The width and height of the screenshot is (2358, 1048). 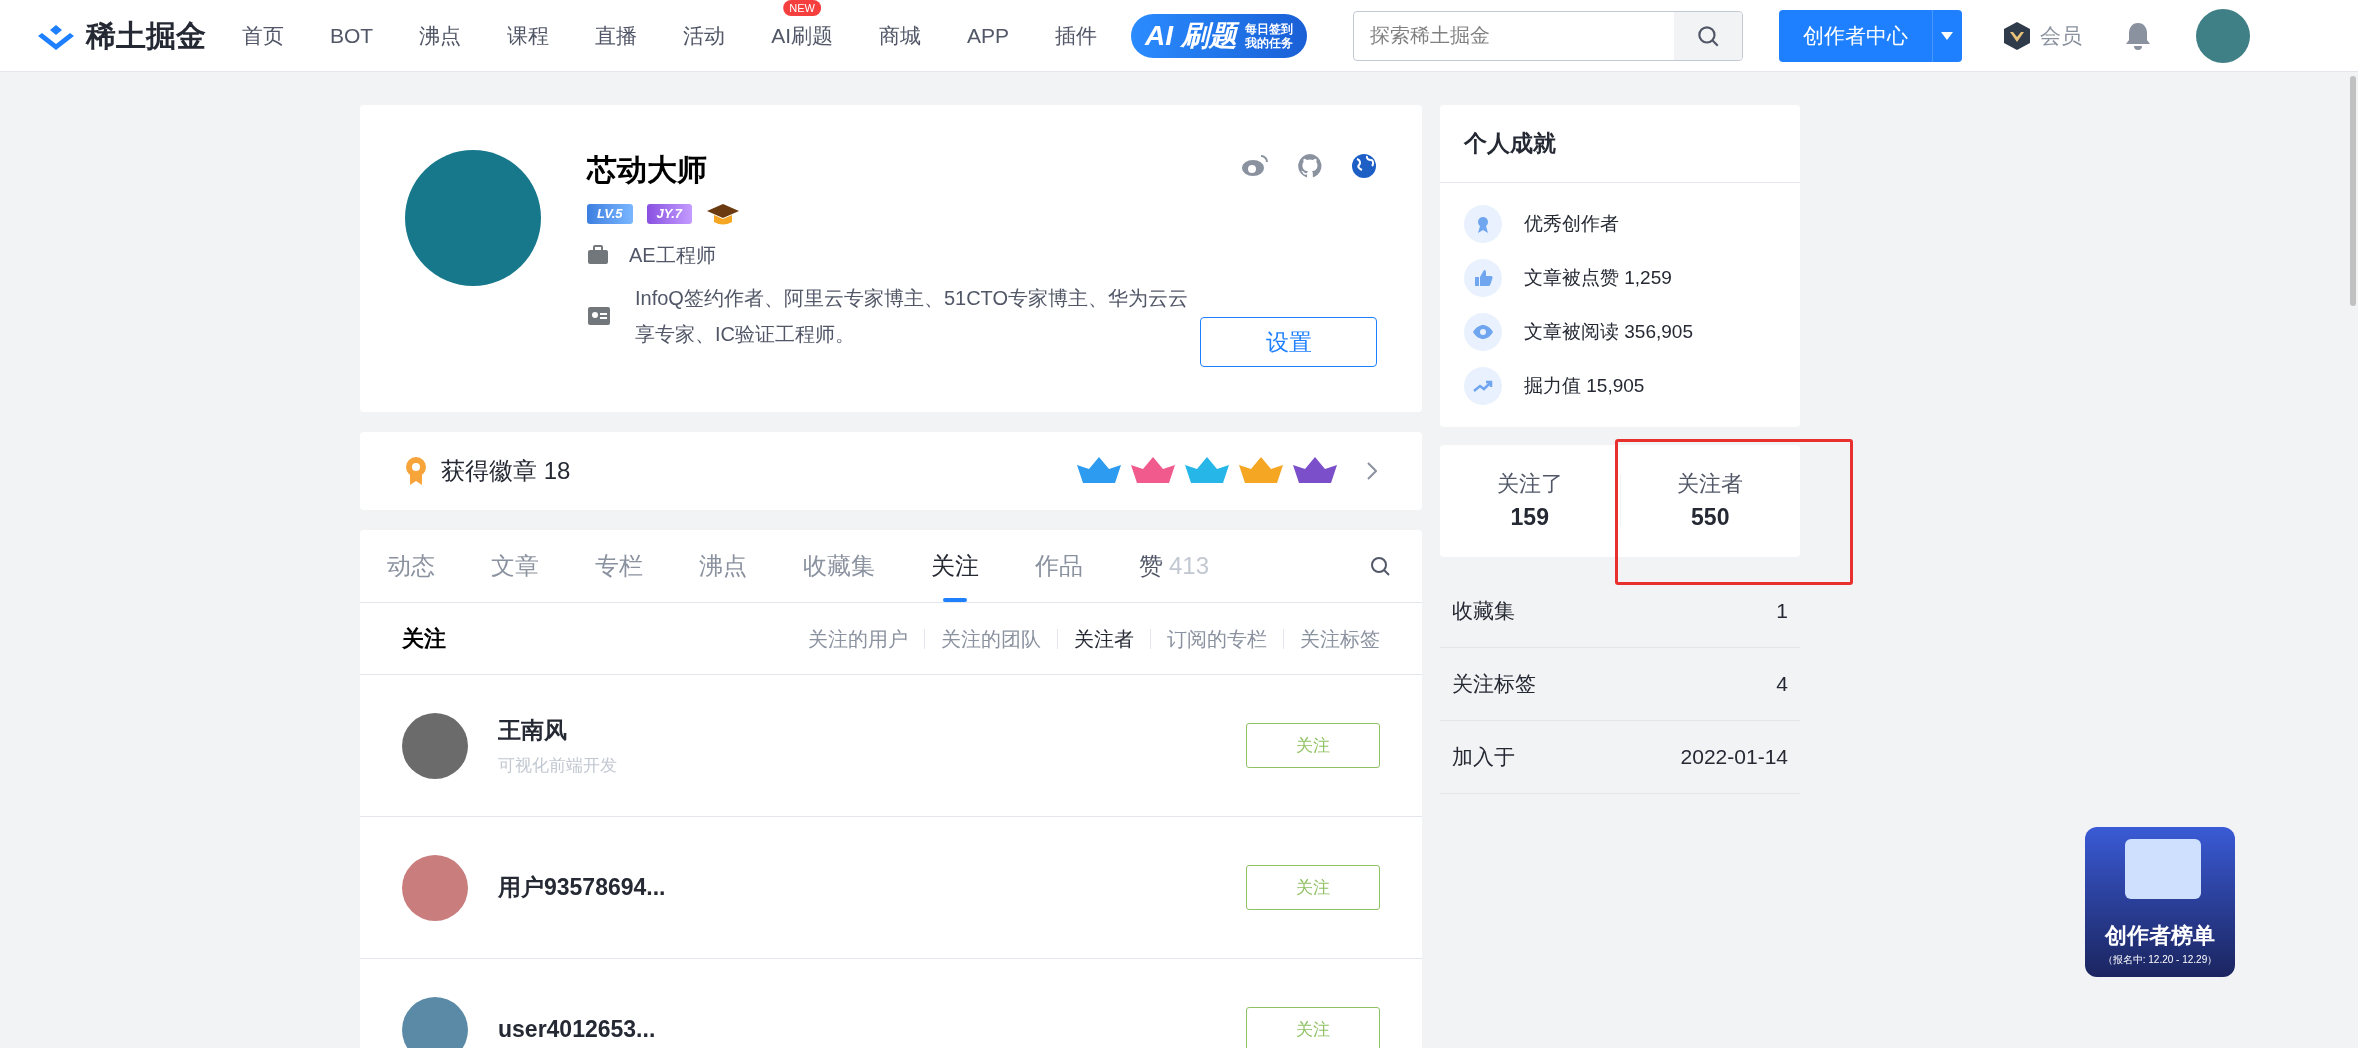 I want to click on profile-tab: 赞 413, so click(x=1174, y=566).